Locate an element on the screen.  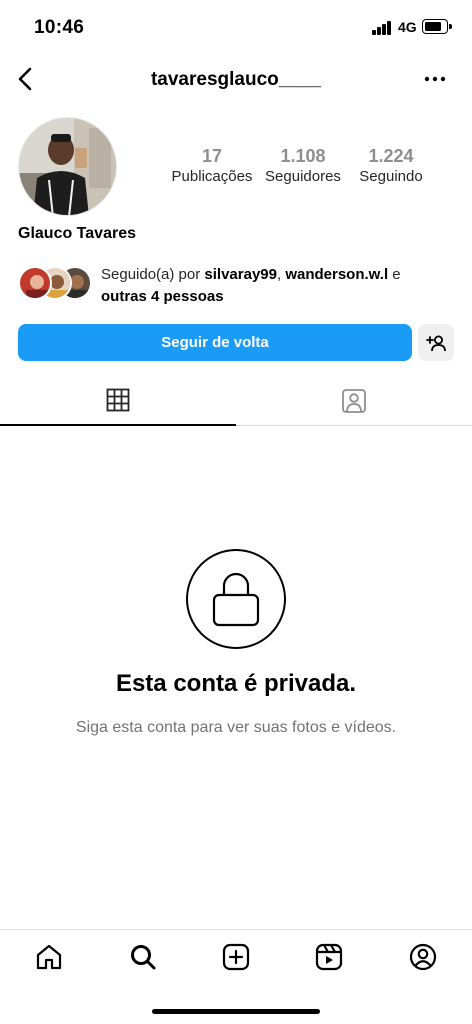
more-options-button is located at coordinates (435, 79).